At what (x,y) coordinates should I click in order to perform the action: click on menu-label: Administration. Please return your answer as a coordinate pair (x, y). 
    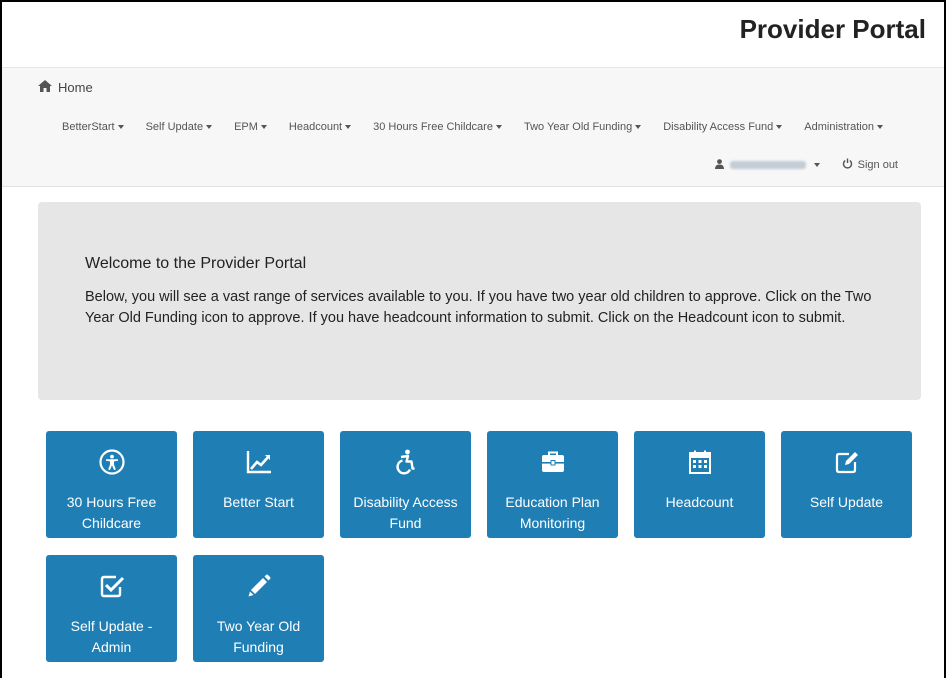
    Looking at the image, I should click on (839, 127).